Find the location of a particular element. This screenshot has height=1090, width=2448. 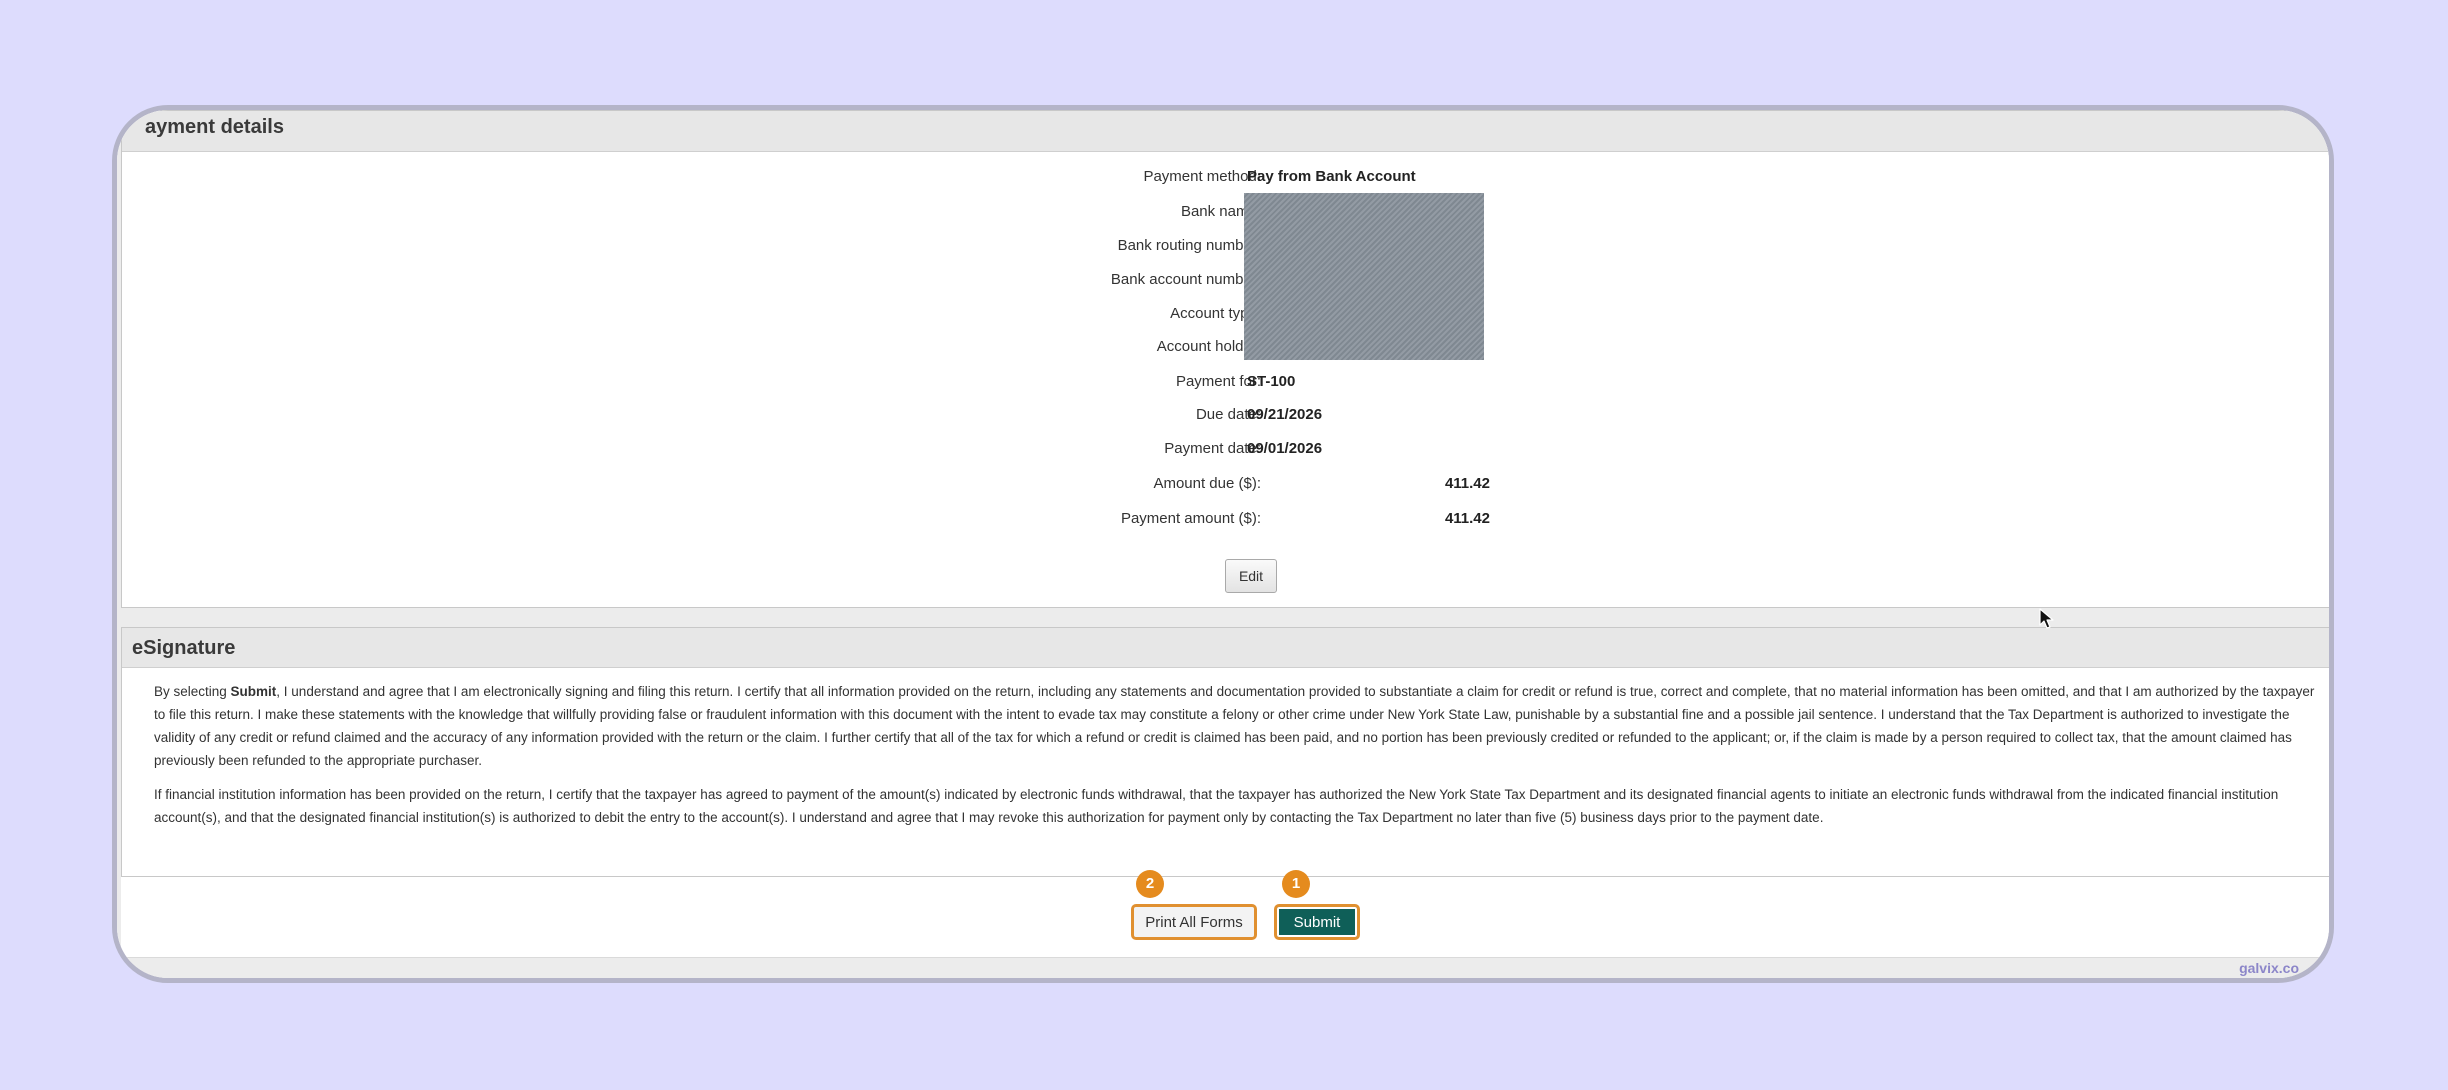

detail-row-payment-date: Payment date: 09/01/2026 is located at coordinates (1225, 455).